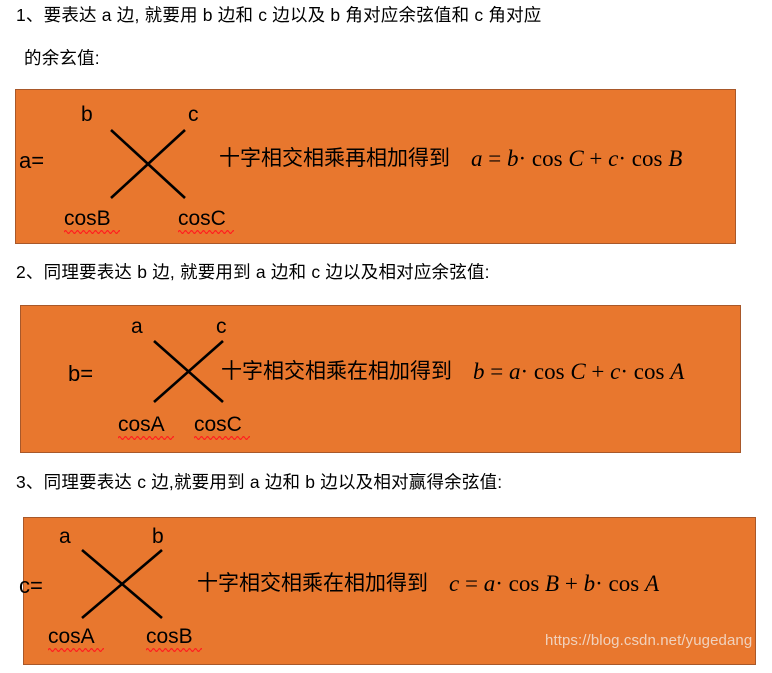 This screenshot has width=772, height=673. What do you see at coordinates (221, 326) in the screenshot?
I see `panel-2-top-label-right: c` at bounding box center [221, 326].